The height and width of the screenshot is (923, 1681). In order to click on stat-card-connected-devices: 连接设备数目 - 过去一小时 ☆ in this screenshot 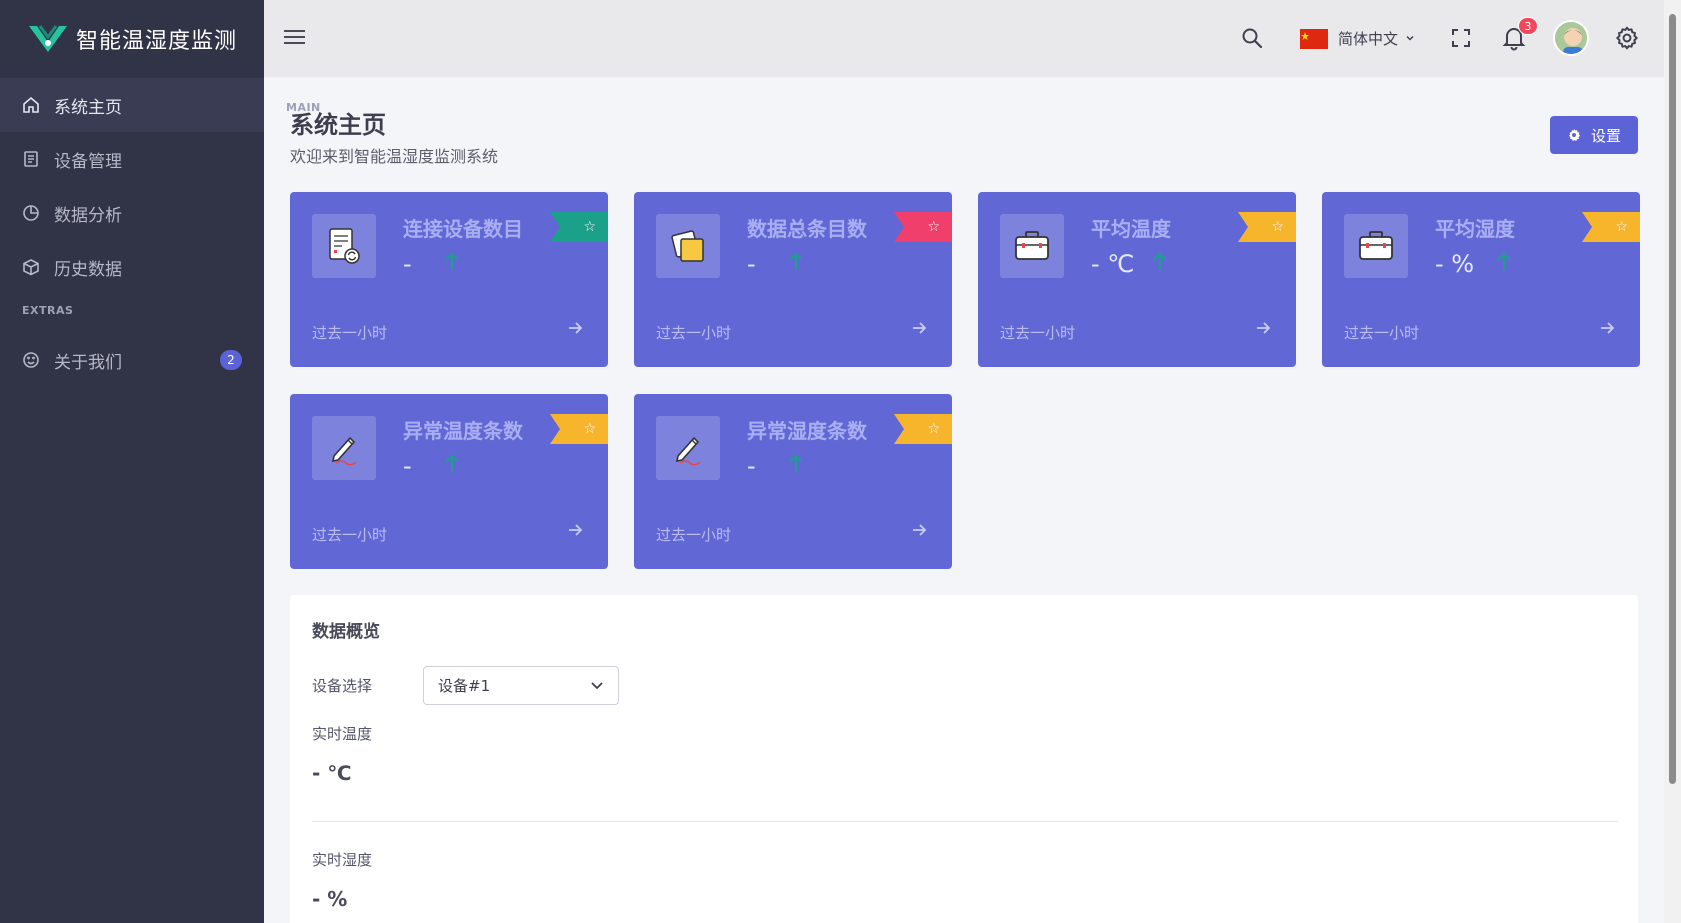, I will do `click(449, 279)`.